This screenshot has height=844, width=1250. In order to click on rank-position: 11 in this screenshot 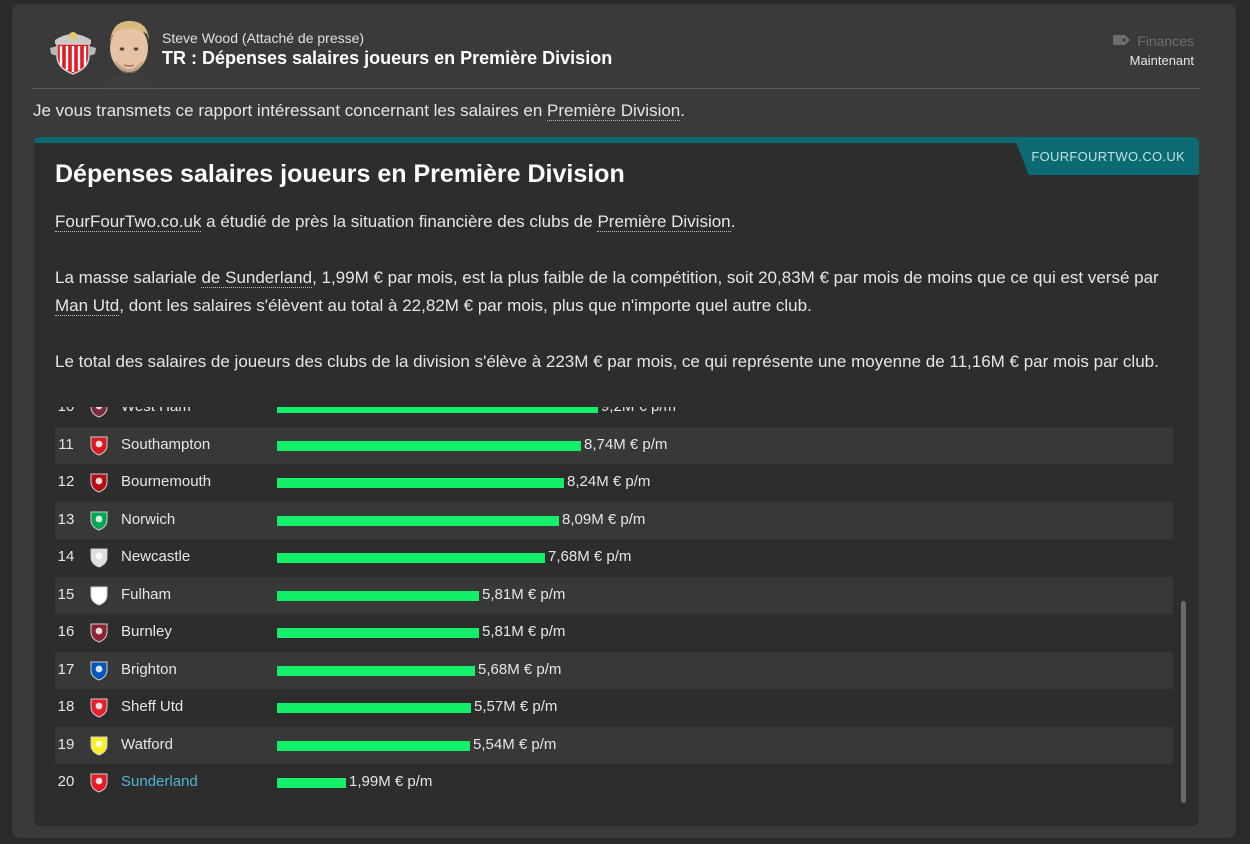, I will do `click(66, 444)`.